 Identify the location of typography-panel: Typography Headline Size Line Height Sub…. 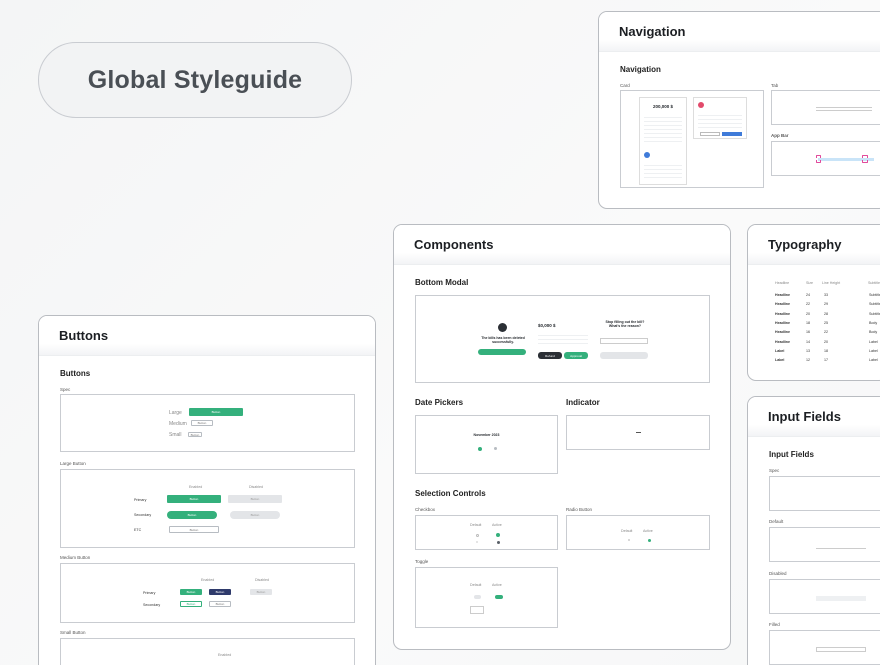
(813, 302).